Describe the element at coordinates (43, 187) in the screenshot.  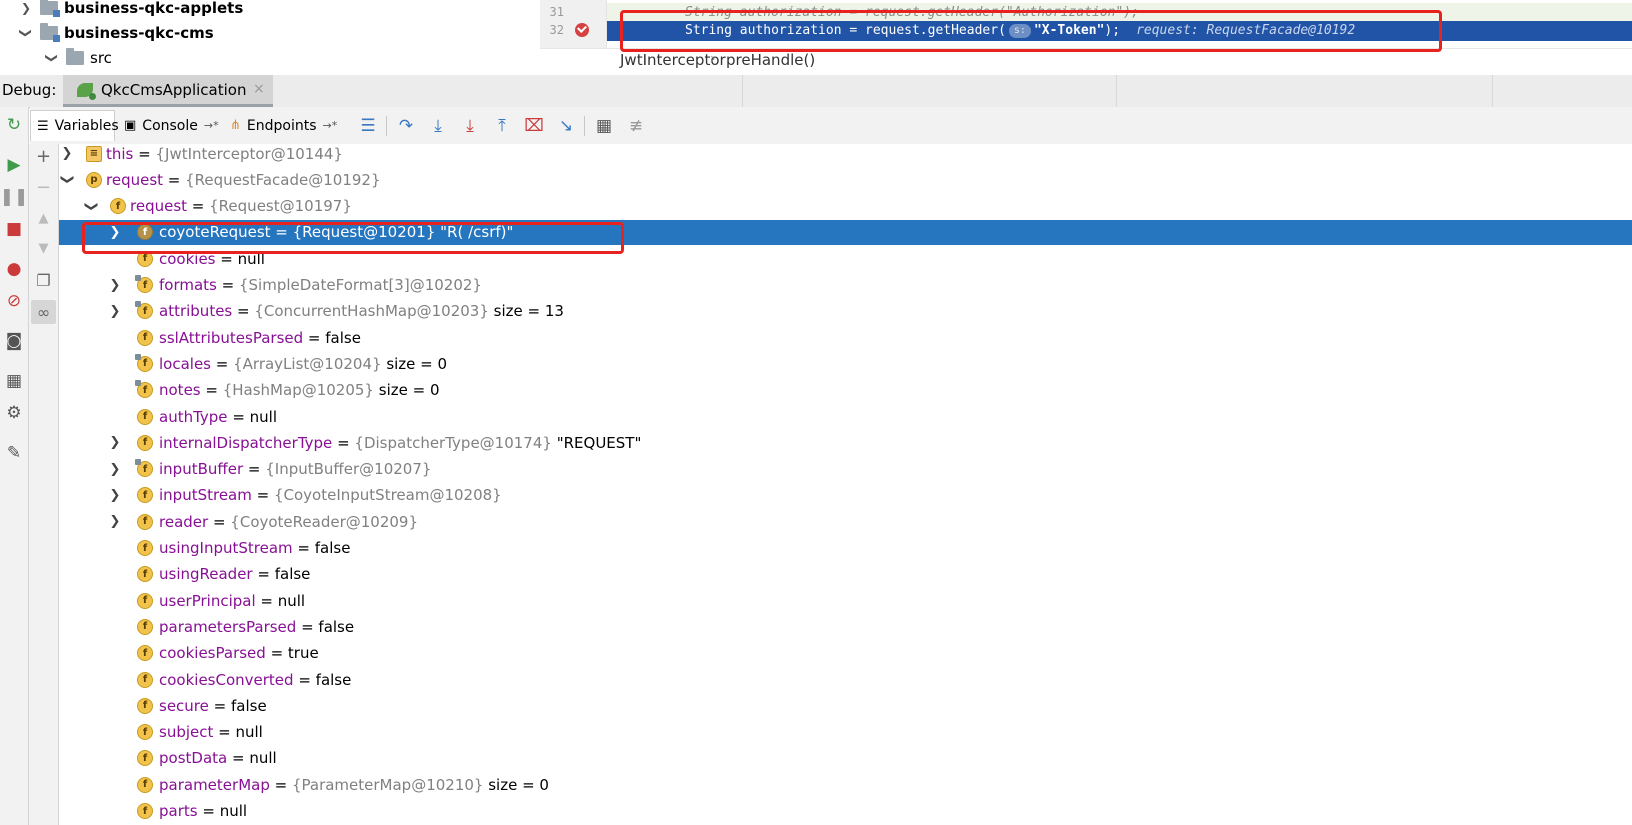
I see `remove-watch-icon: −` at that location.